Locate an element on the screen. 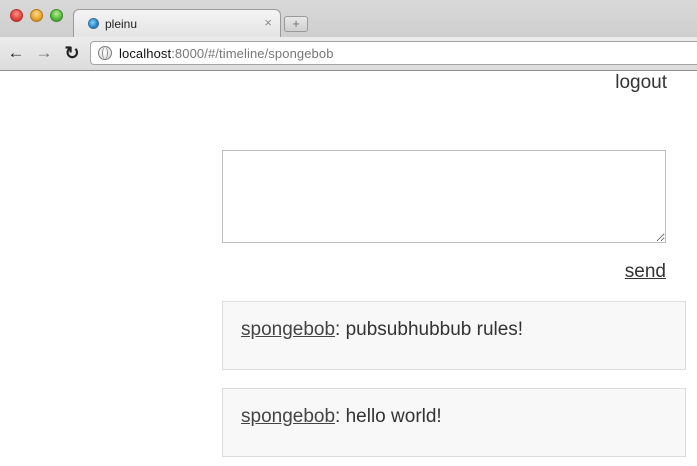 This screenshot has width=697, height=466. url-text: localhost:8000/#/timeline/spongebob is located at coordinates (226, 53).